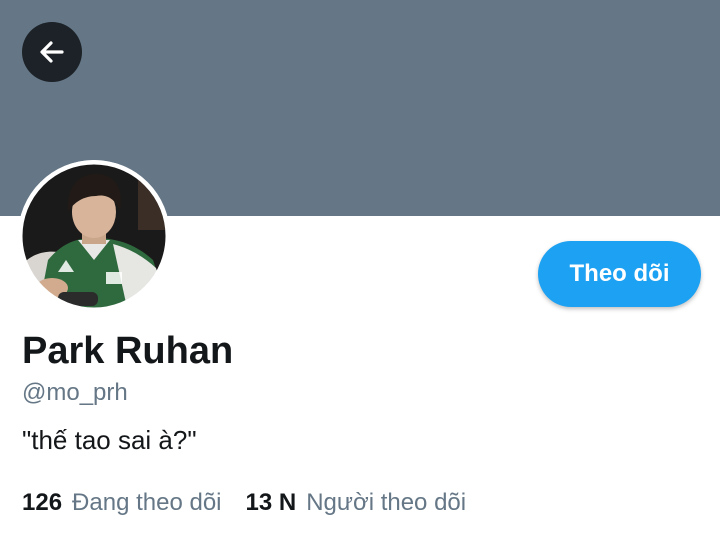 The width and height of the screenshot is (720, 552). Describe the element at coordinates (42, 502) in the screenshot. I see `following-count: 126` at that location.